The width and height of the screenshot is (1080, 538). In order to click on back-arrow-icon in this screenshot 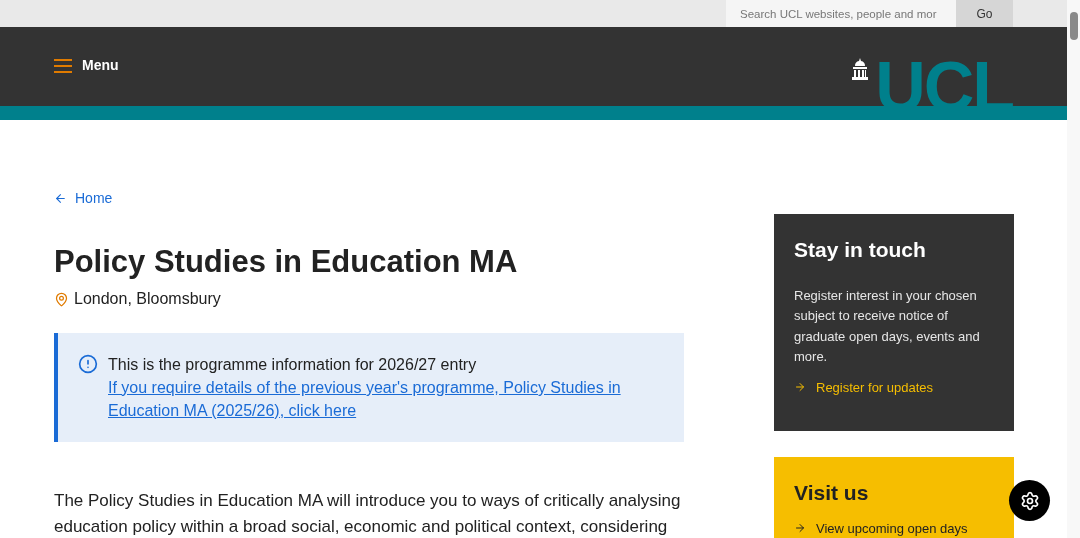, I will do `click(60, 198)`.